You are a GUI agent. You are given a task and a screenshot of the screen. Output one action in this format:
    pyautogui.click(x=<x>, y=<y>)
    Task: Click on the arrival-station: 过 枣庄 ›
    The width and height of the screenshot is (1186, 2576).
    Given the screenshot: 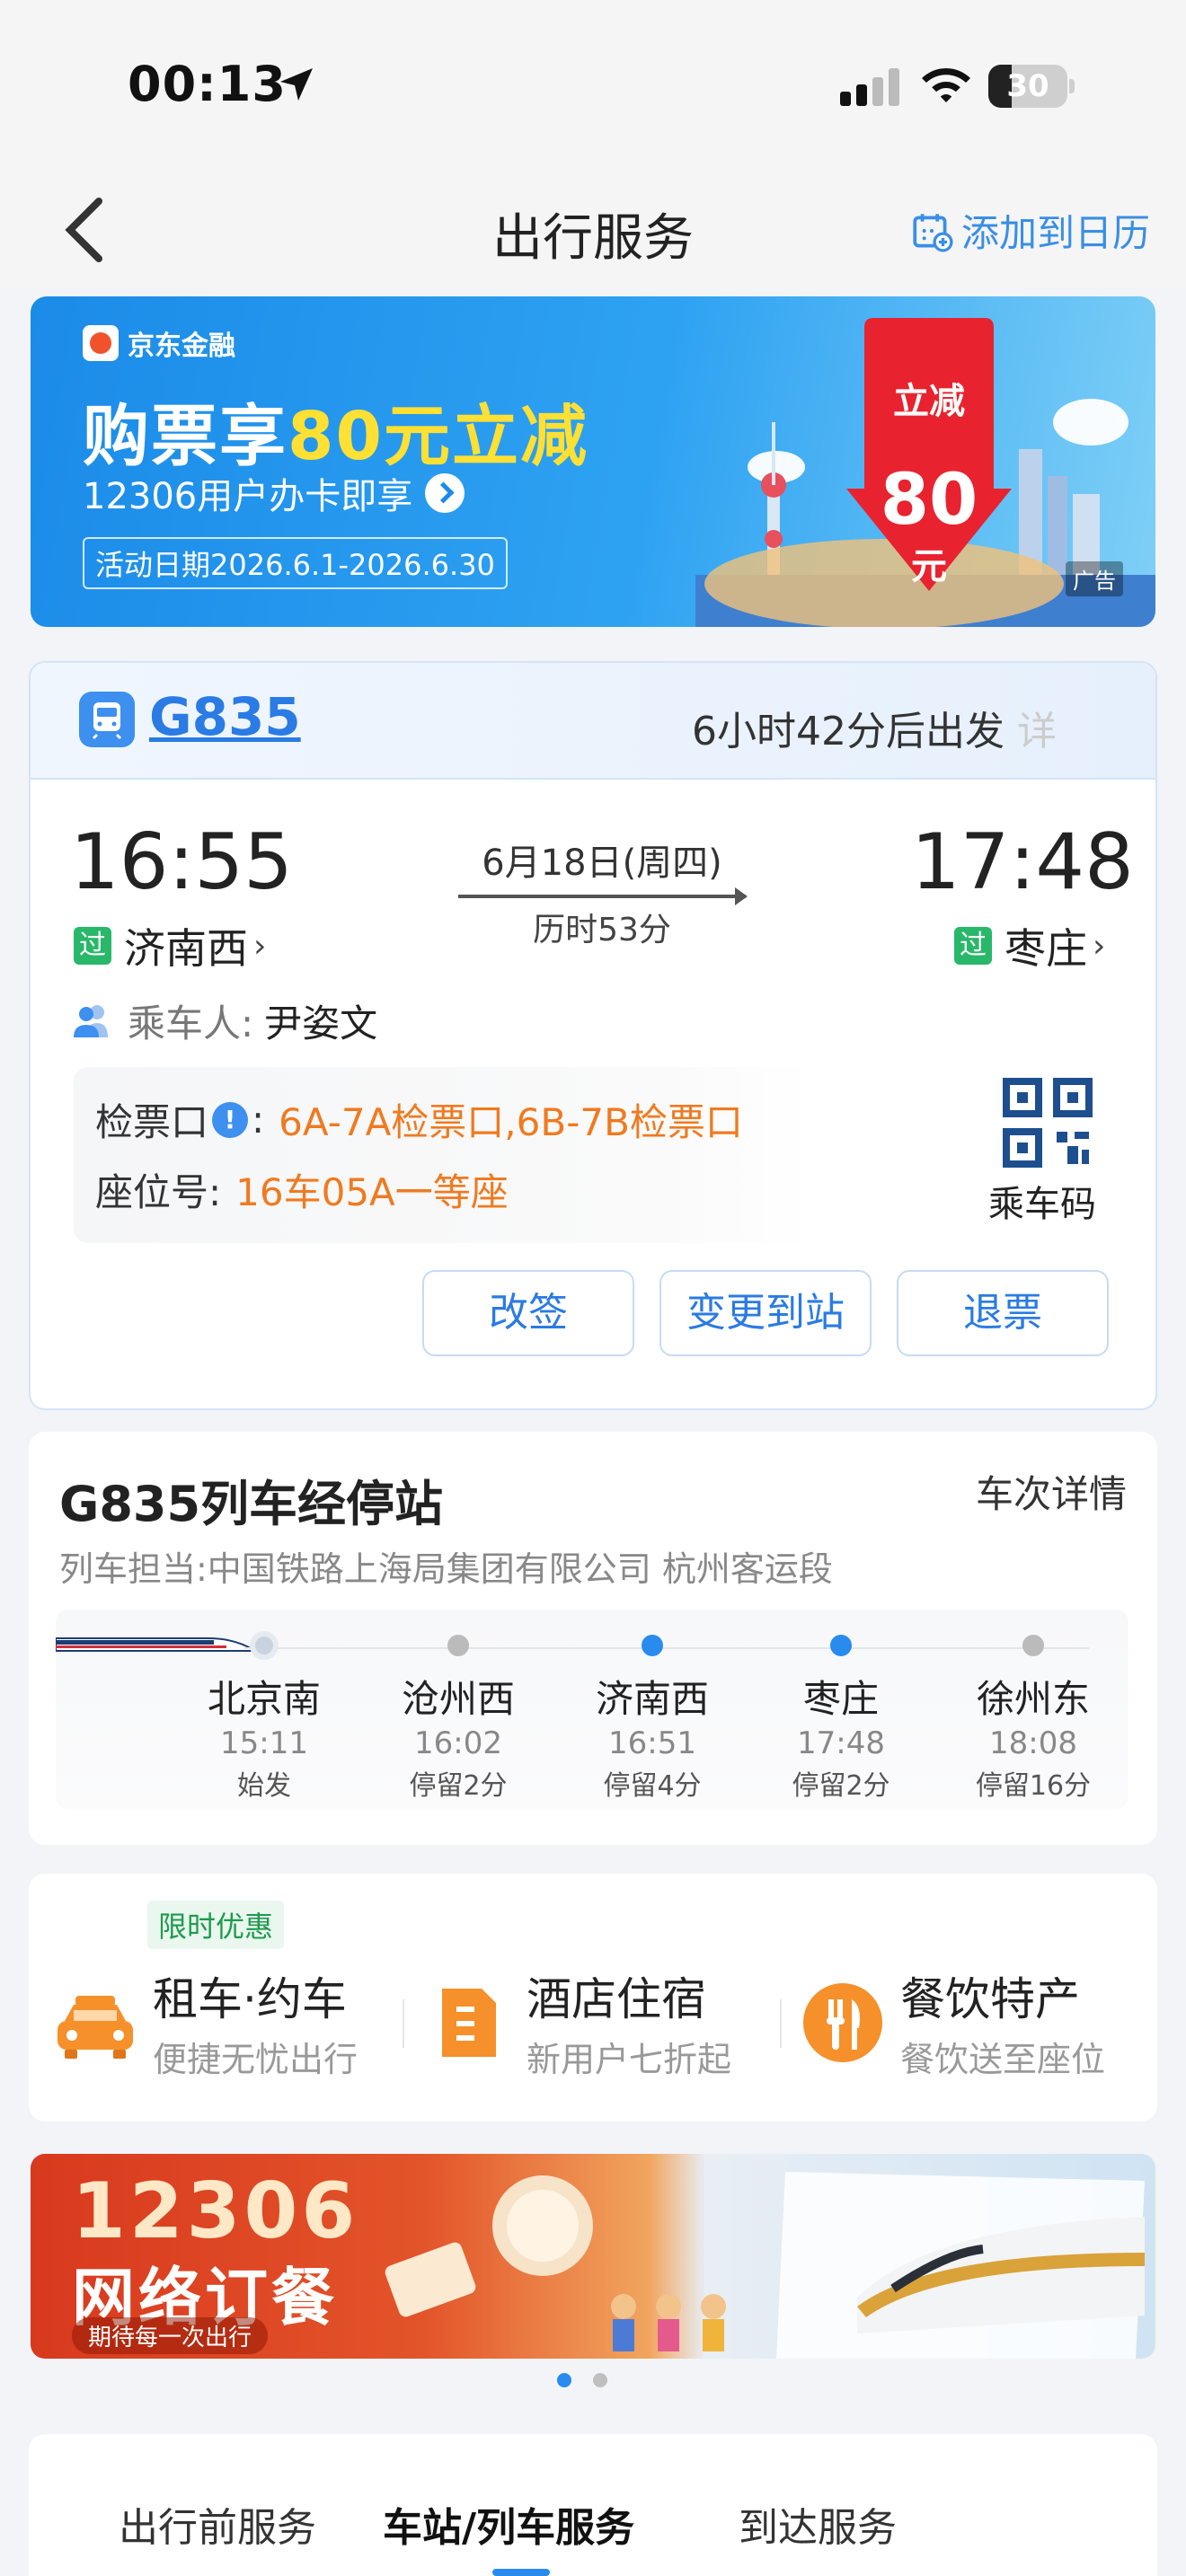 What is the action you would take?
    pyautogui.click(x=1029, y=945)
    